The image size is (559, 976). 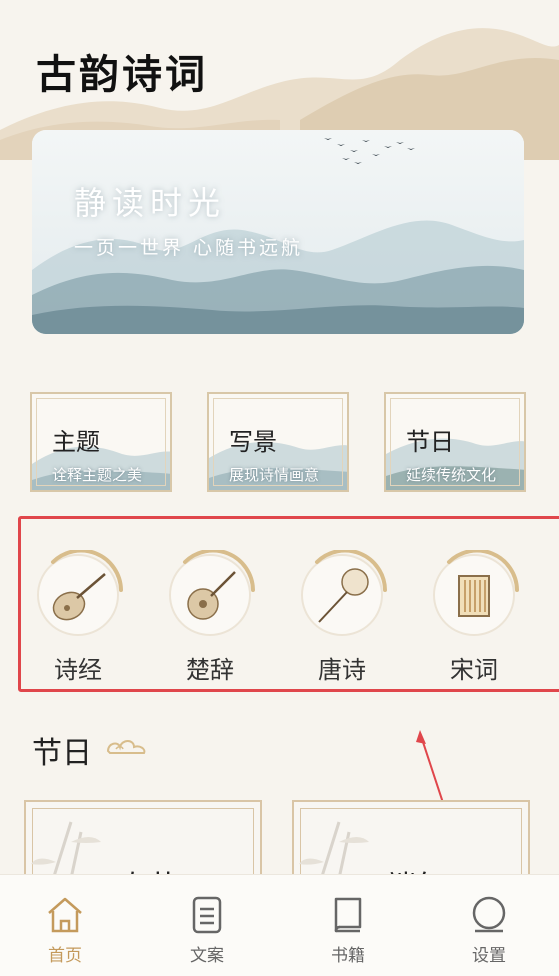 What do you see at coordinates (451, 475) in the screenshot?
I see `category-subtitle: 延续传统文化` at bounding box center [451, 475].